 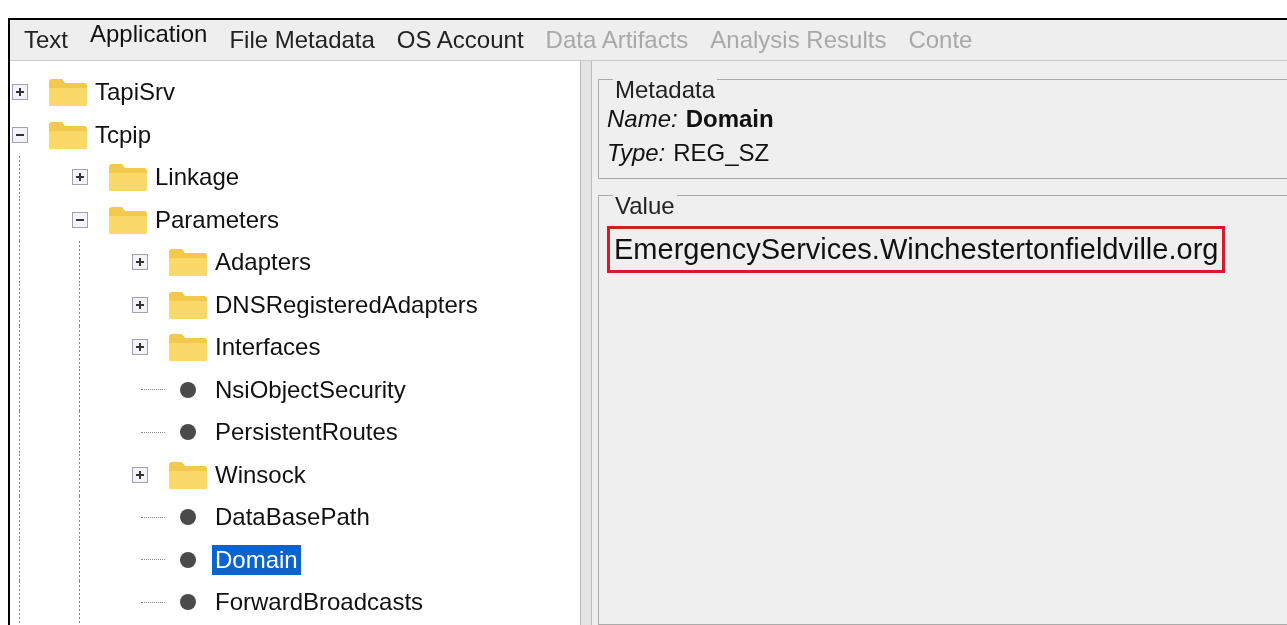 What do you see at coordinates (310, 389) in the screenshot?
I see `tree-item: NsiObjectSecurity` at bounding box center [310, 389].